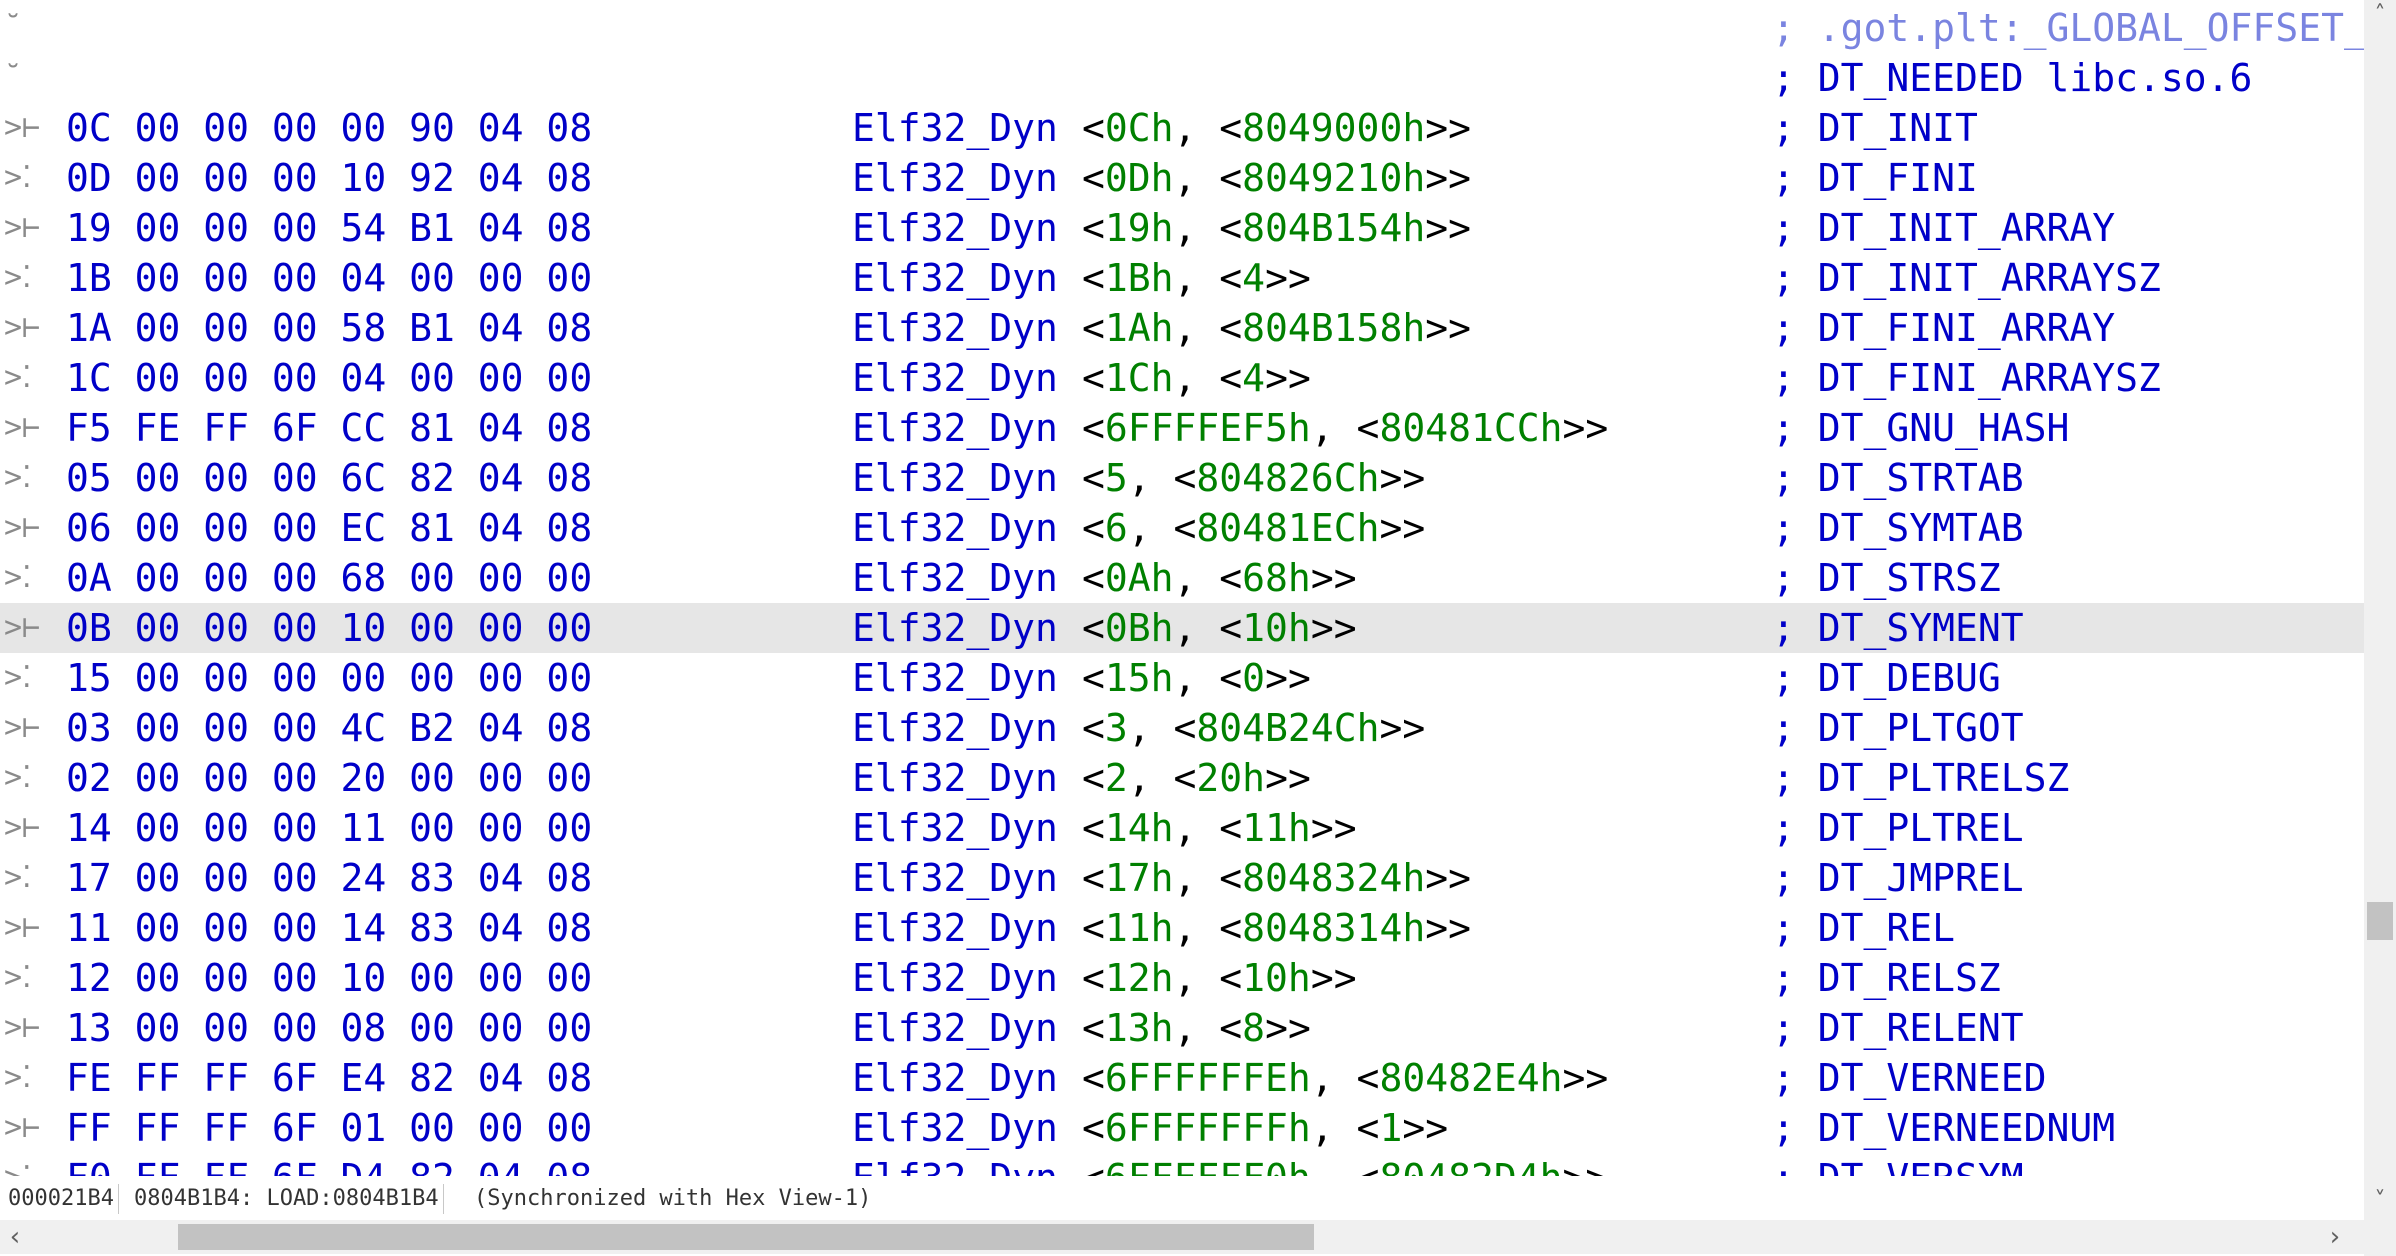 The height and width of the screenshot is (1256, 2396). I want to click on line-comment: ; DT_REL, so click(1863, 928).